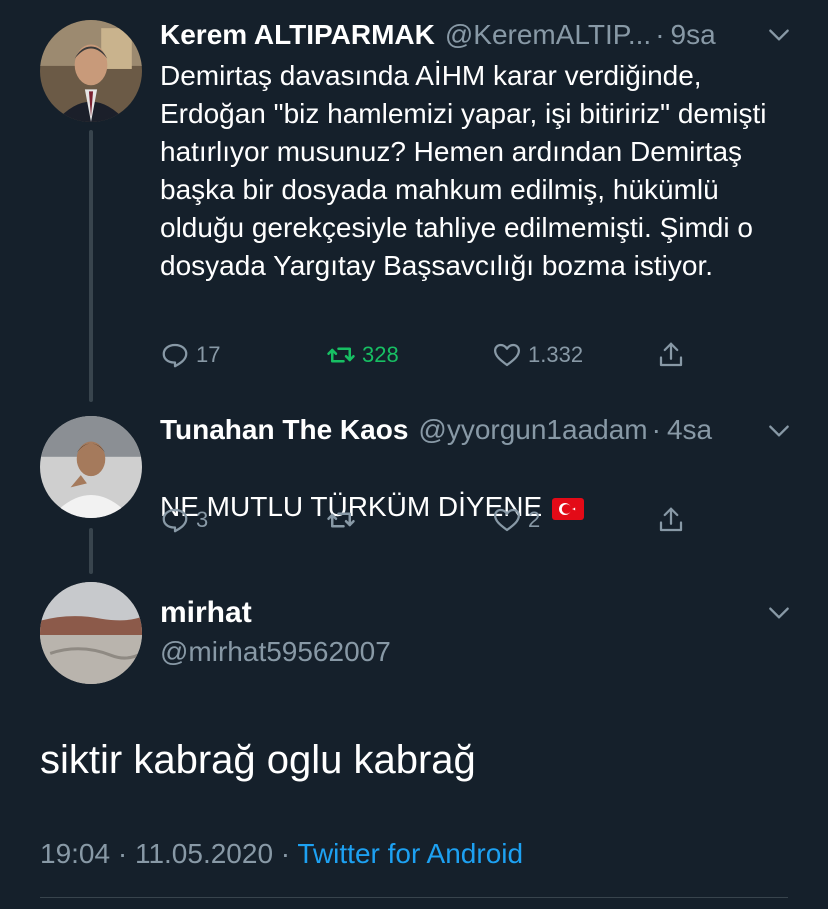 The height and width of the screenshot is (909, 828). I want to click on timestamp: 19:04 · 11.05.2020 ·, so click(165, 853).